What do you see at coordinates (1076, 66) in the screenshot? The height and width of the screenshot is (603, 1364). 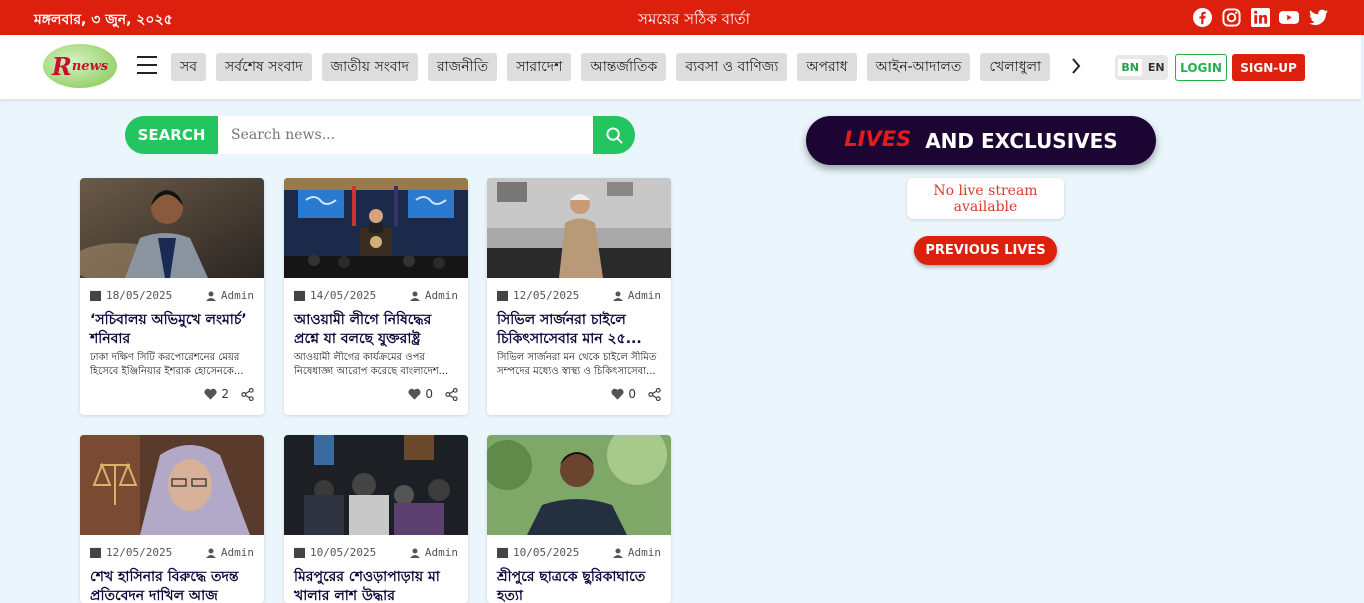 I see `chevron-right-icon` at bounding box center [1076, 66].